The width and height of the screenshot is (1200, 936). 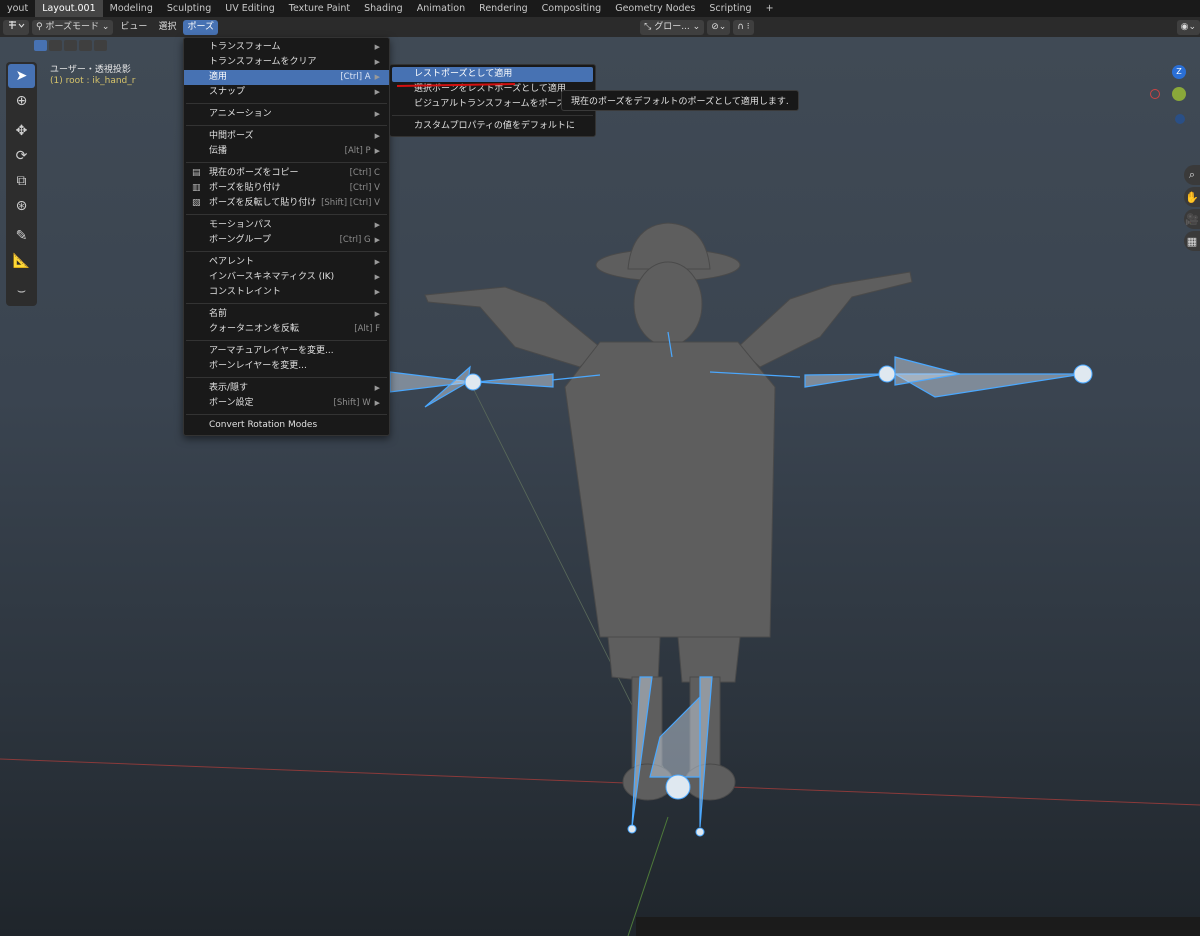 I want to click on gizmo-z-axis: Z, so click(x=1179, y=72).